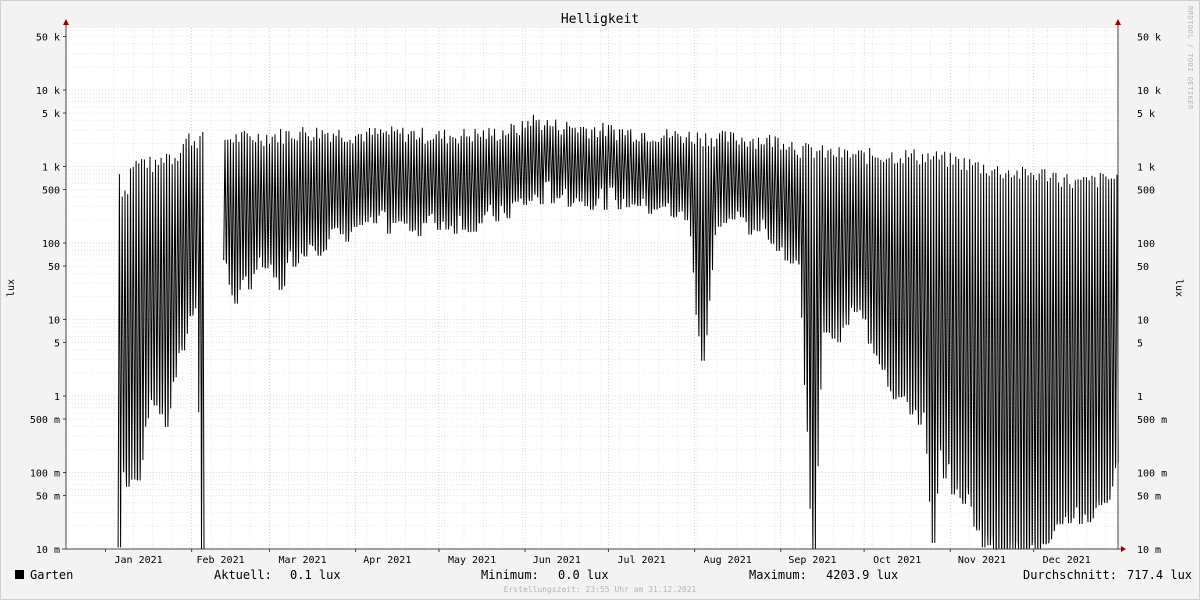 The height and width of the screenshot is (600, 1200). What do you see at coordinates (1159, 575) in the screenshot?
I see `average-value: 717.4 lux` at bounding box center [1159, 575].